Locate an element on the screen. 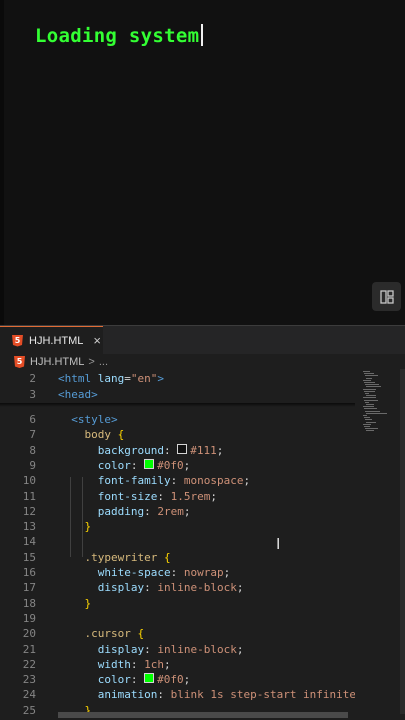 This screenshot has height=720, width=405. code-line: 8 background: #111; is located at coordinates (177, 450).